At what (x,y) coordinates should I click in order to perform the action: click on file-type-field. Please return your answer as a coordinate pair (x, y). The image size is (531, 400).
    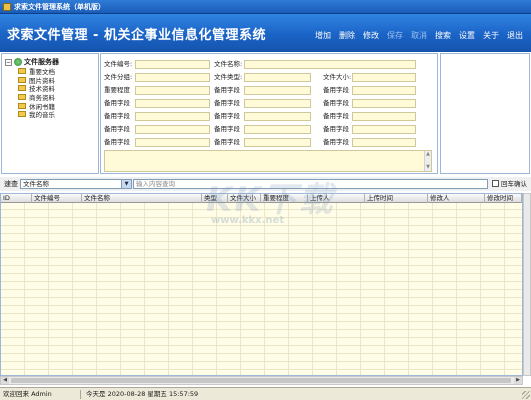
    Looking at the image, I should click on (277, 77).